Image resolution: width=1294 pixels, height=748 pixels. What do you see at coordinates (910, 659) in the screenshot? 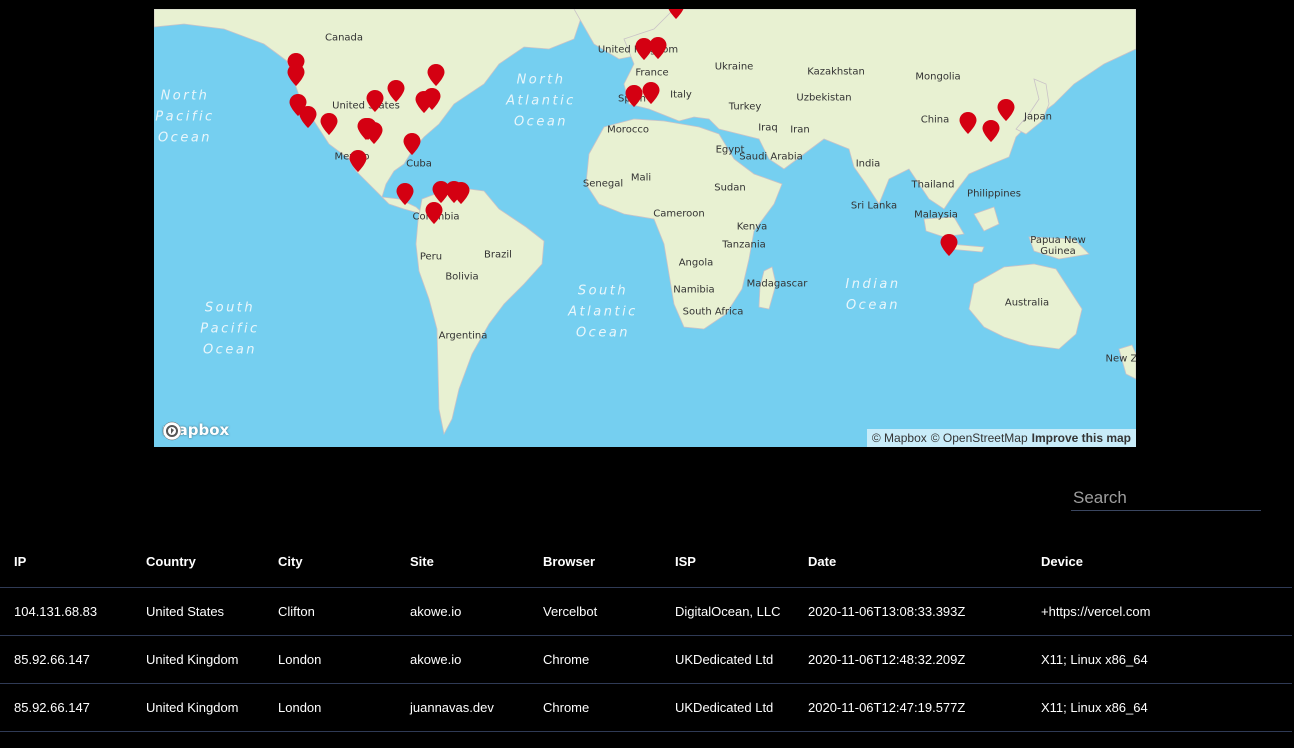
I see `cell-date: 2020-11-06T12:48:32.209Z` at bounding box center [910, 659].